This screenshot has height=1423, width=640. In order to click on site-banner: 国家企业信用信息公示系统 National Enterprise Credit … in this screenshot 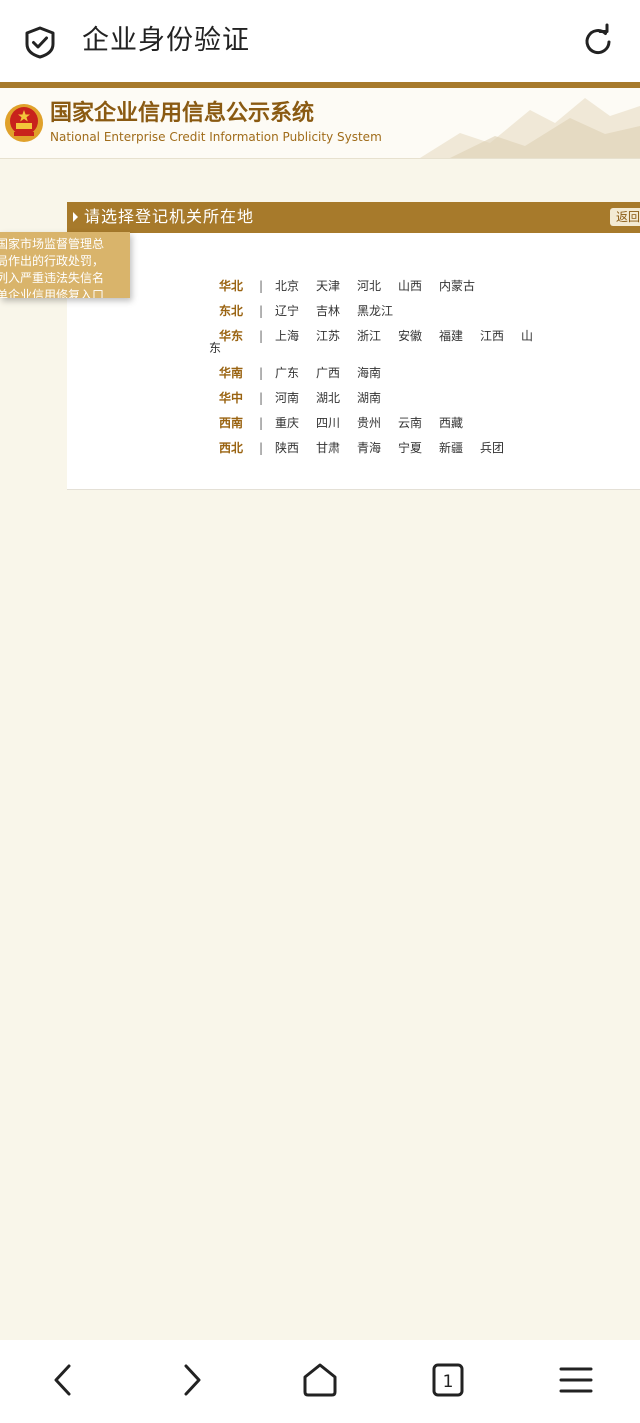, I will do `click(320, 123)`.